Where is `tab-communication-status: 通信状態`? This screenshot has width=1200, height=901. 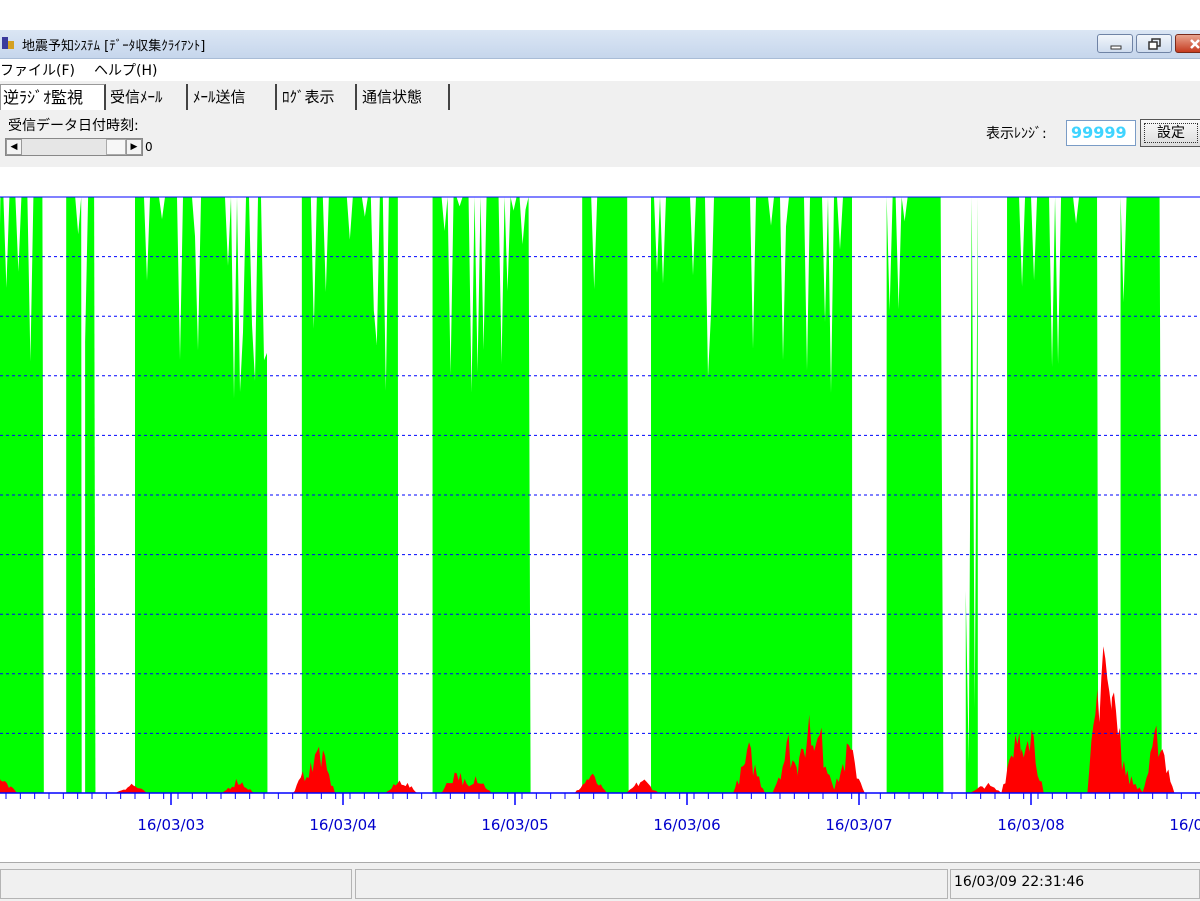 tab-communication-status: 通信状態 is located at coordinates (405, 97).